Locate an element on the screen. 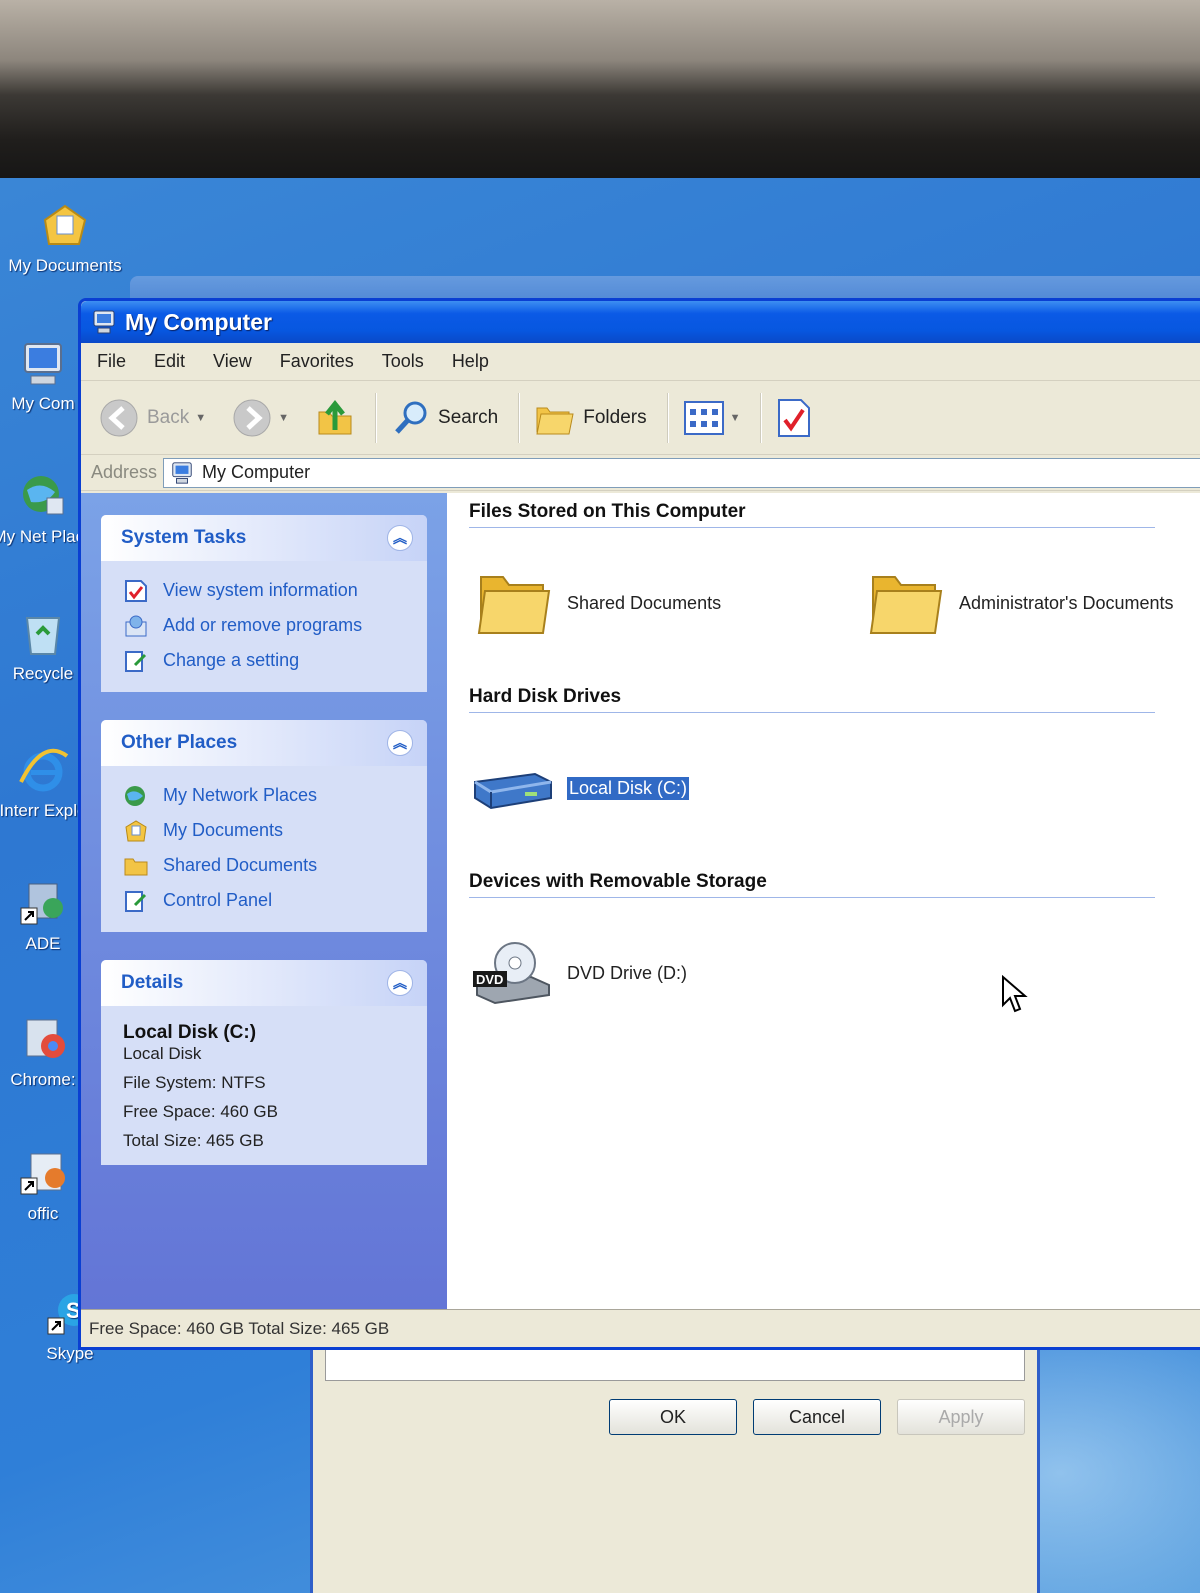  place-shared-documents: Shared Documents is located at coordinates (265, 865).